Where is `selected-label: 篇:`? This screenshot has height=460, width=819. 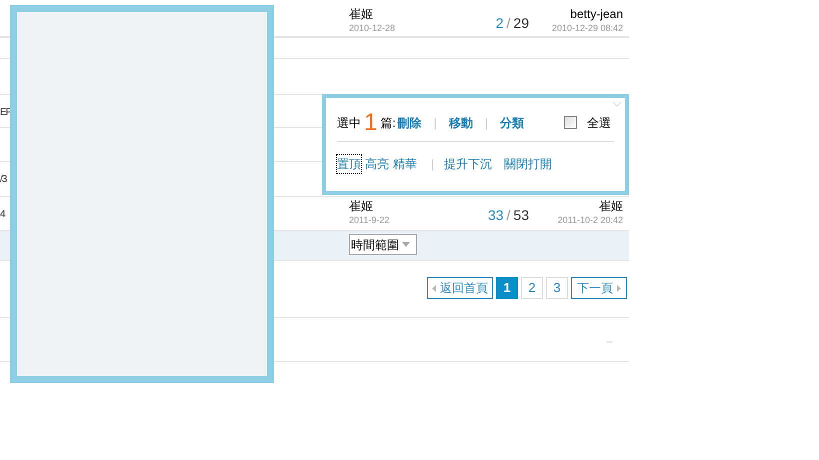
selected-label: 篇: is located at coordinates (388, 123).